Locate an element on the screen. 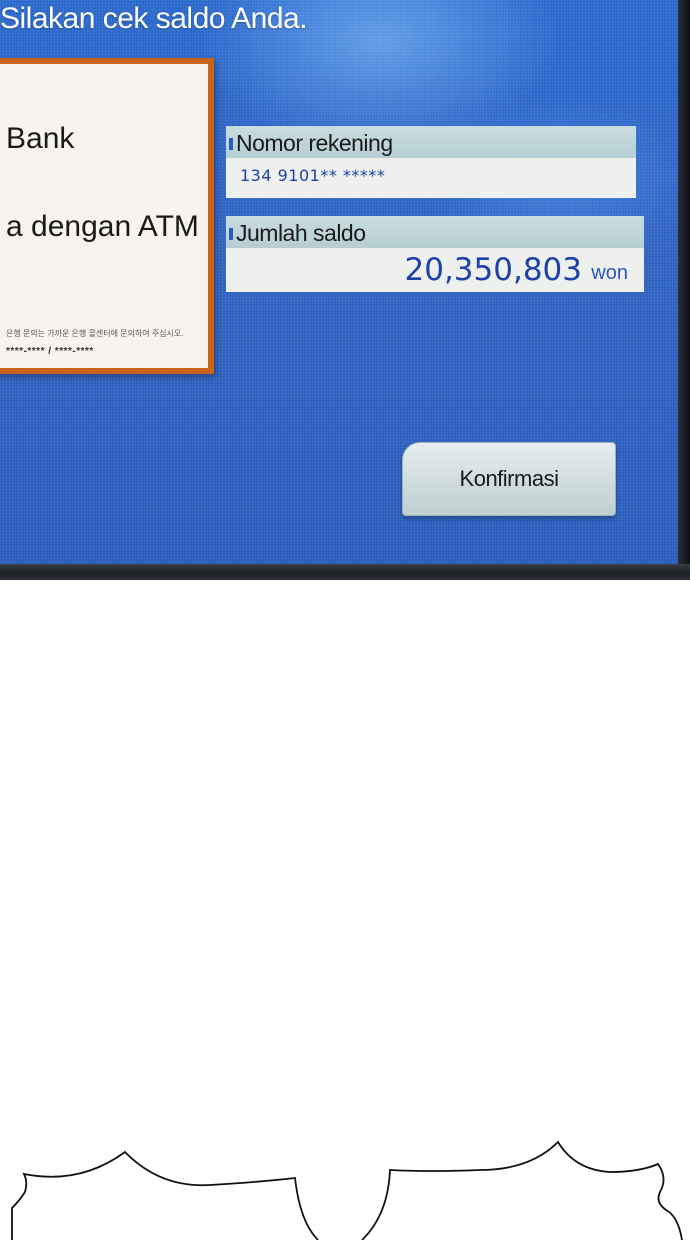  account-number-value: 134 9101** ***** is located at coordinates (313, 175).